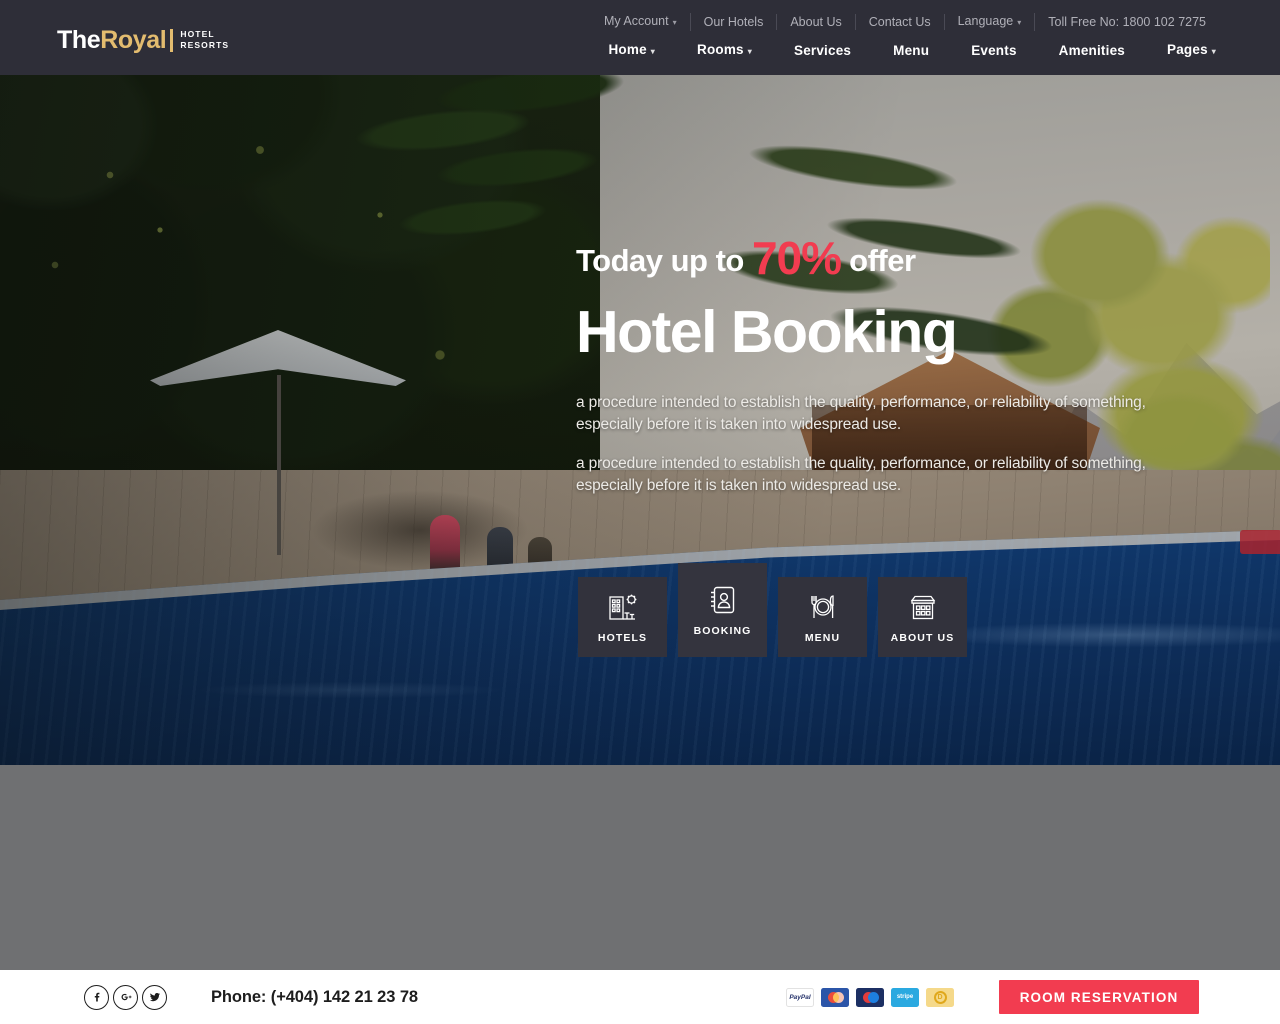  I want to click on hero-offer-percent: 70%, so click(796, 258).